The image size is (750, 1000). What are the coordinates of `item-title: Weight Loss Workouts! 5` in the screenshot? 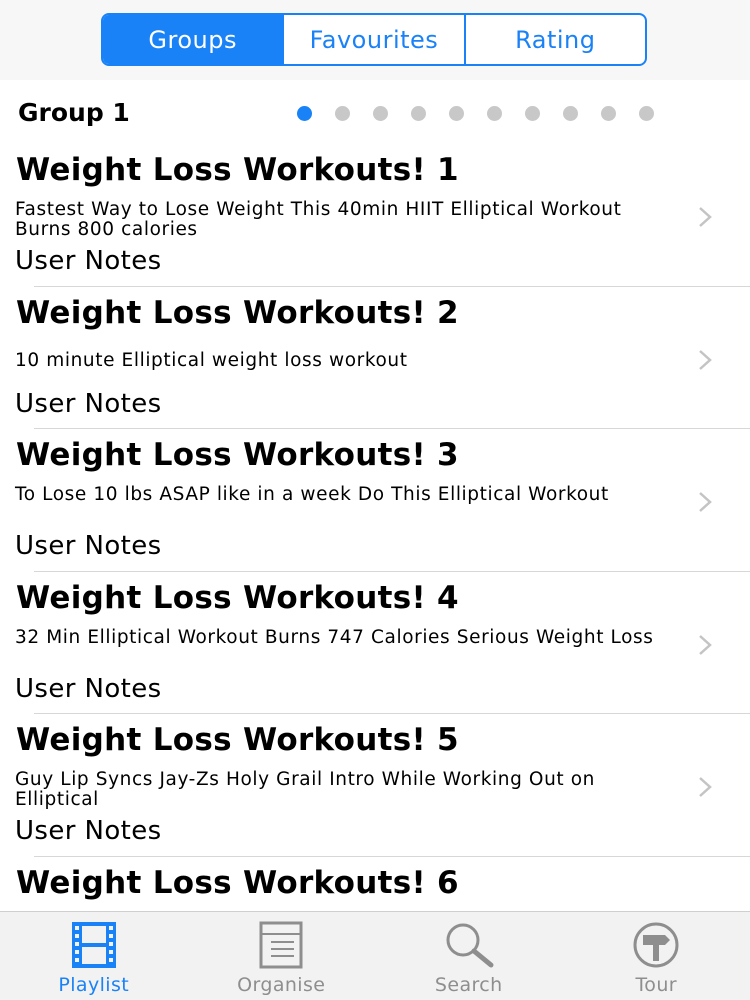 It's located at (237, 740).